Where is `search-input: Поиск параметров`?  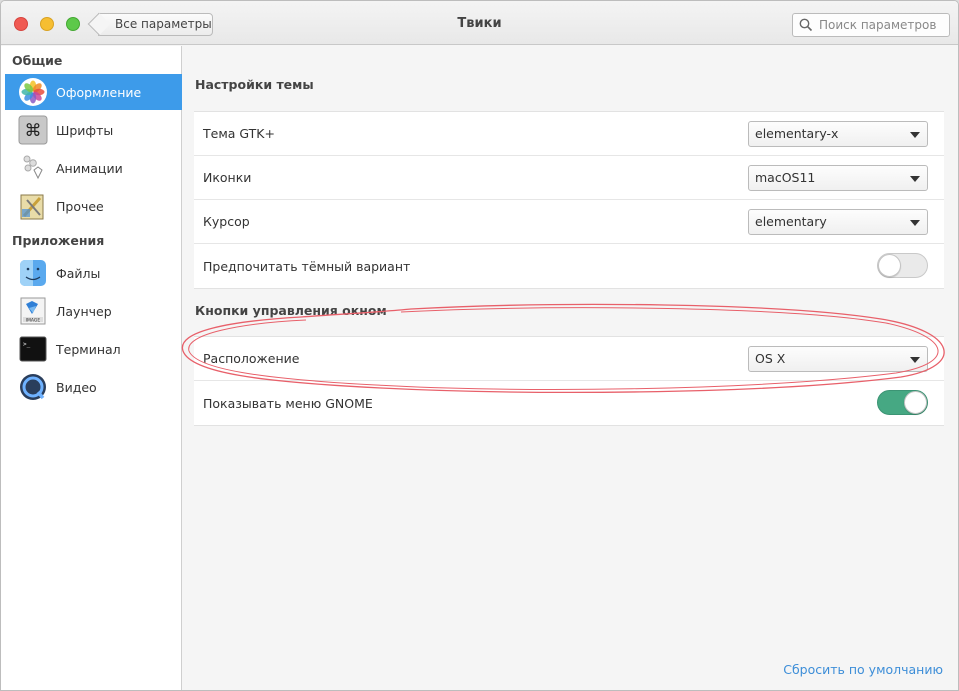
search-input: Поиск параметров is located at coordinates (871, 25).